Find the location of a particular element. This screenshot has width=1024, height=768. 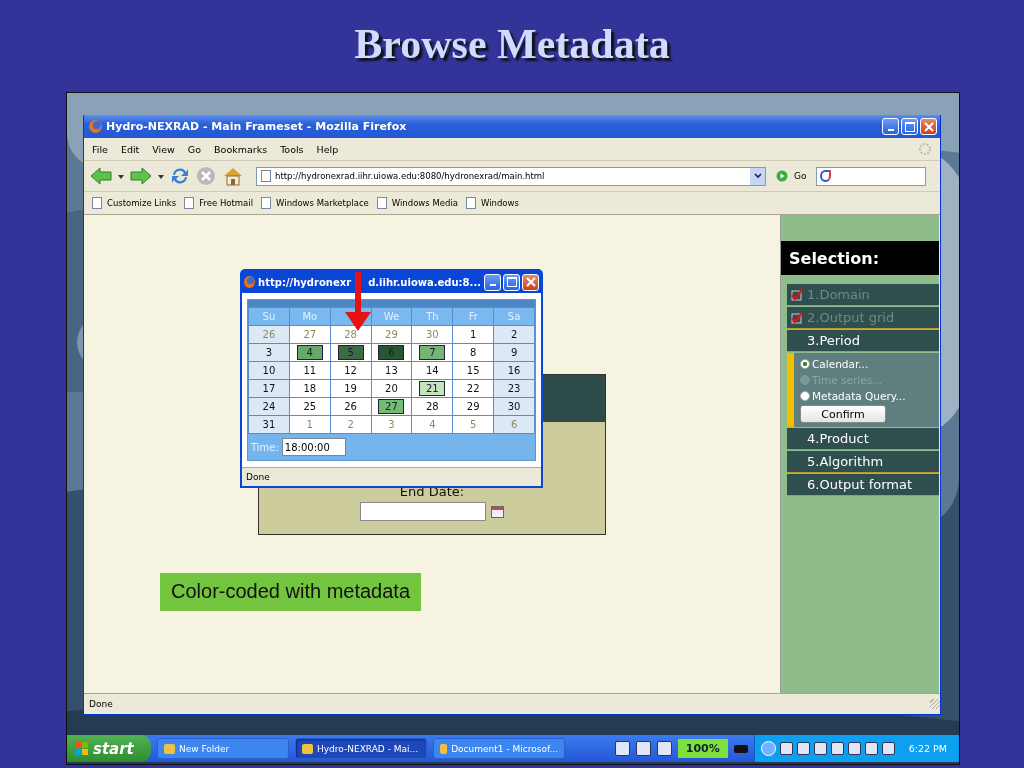

go-button: Go is located at coordinates (791, 176).